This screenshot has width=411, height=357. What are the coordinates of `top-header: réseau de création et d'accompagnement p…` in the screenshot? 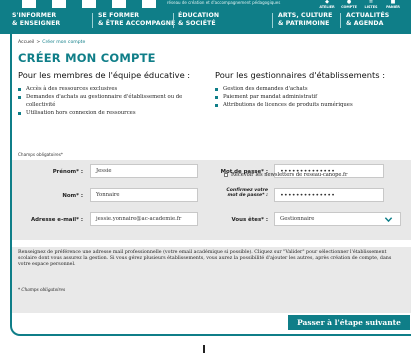 It's located at (205, 17).